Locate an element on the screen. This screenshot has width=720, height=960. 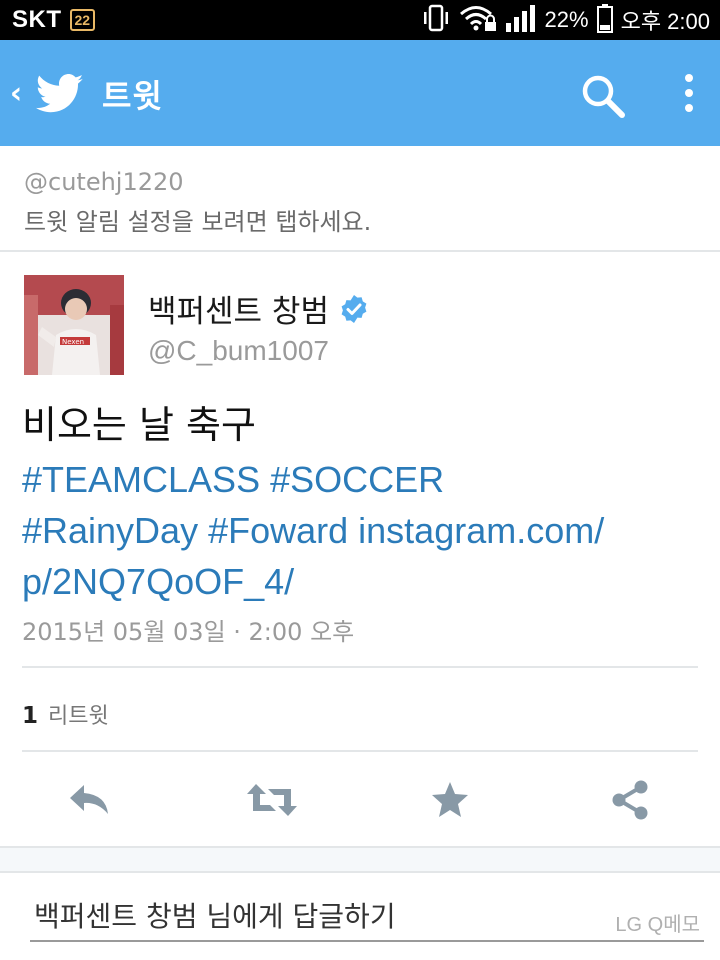
share-button is located at coordinates (630, 800).